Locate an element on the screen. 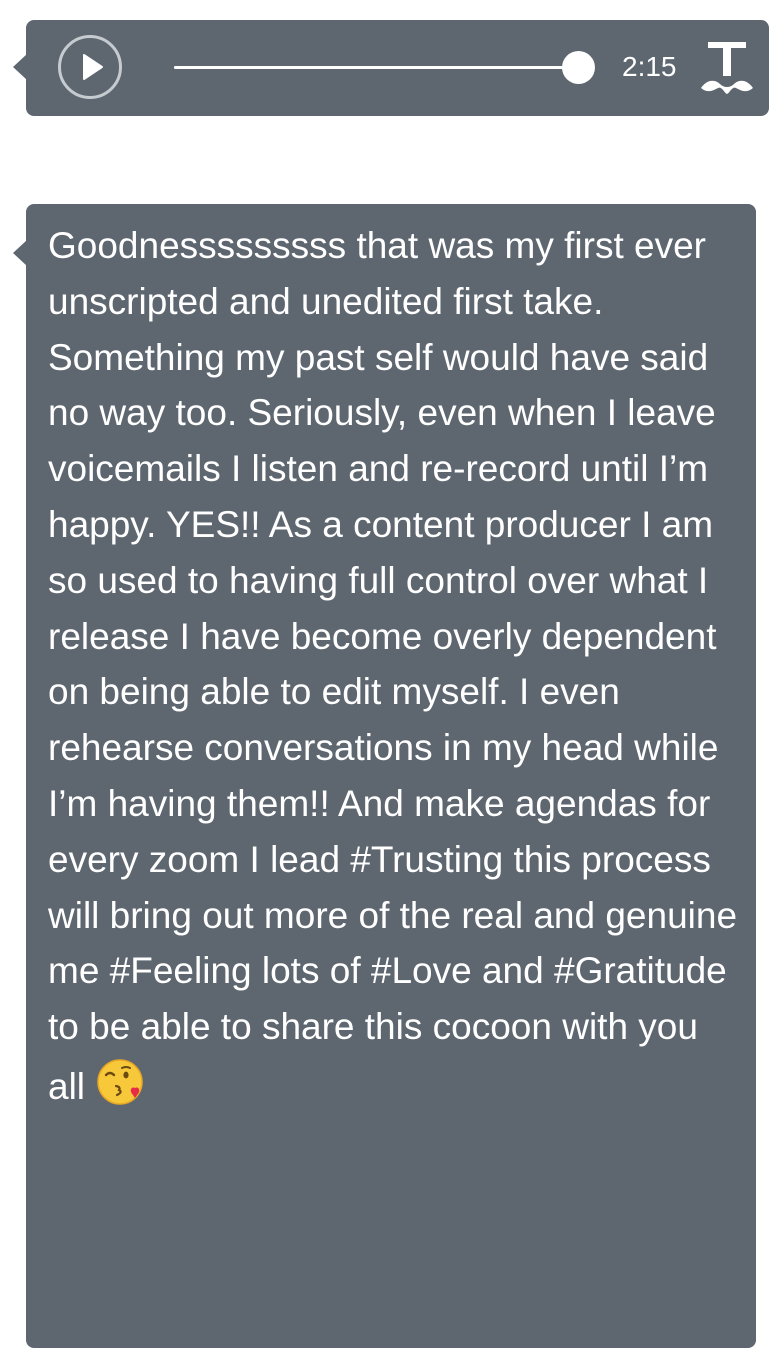 This screenshot has height=1367, width=774. audio-progress-track is located at coordinates (384, 67).